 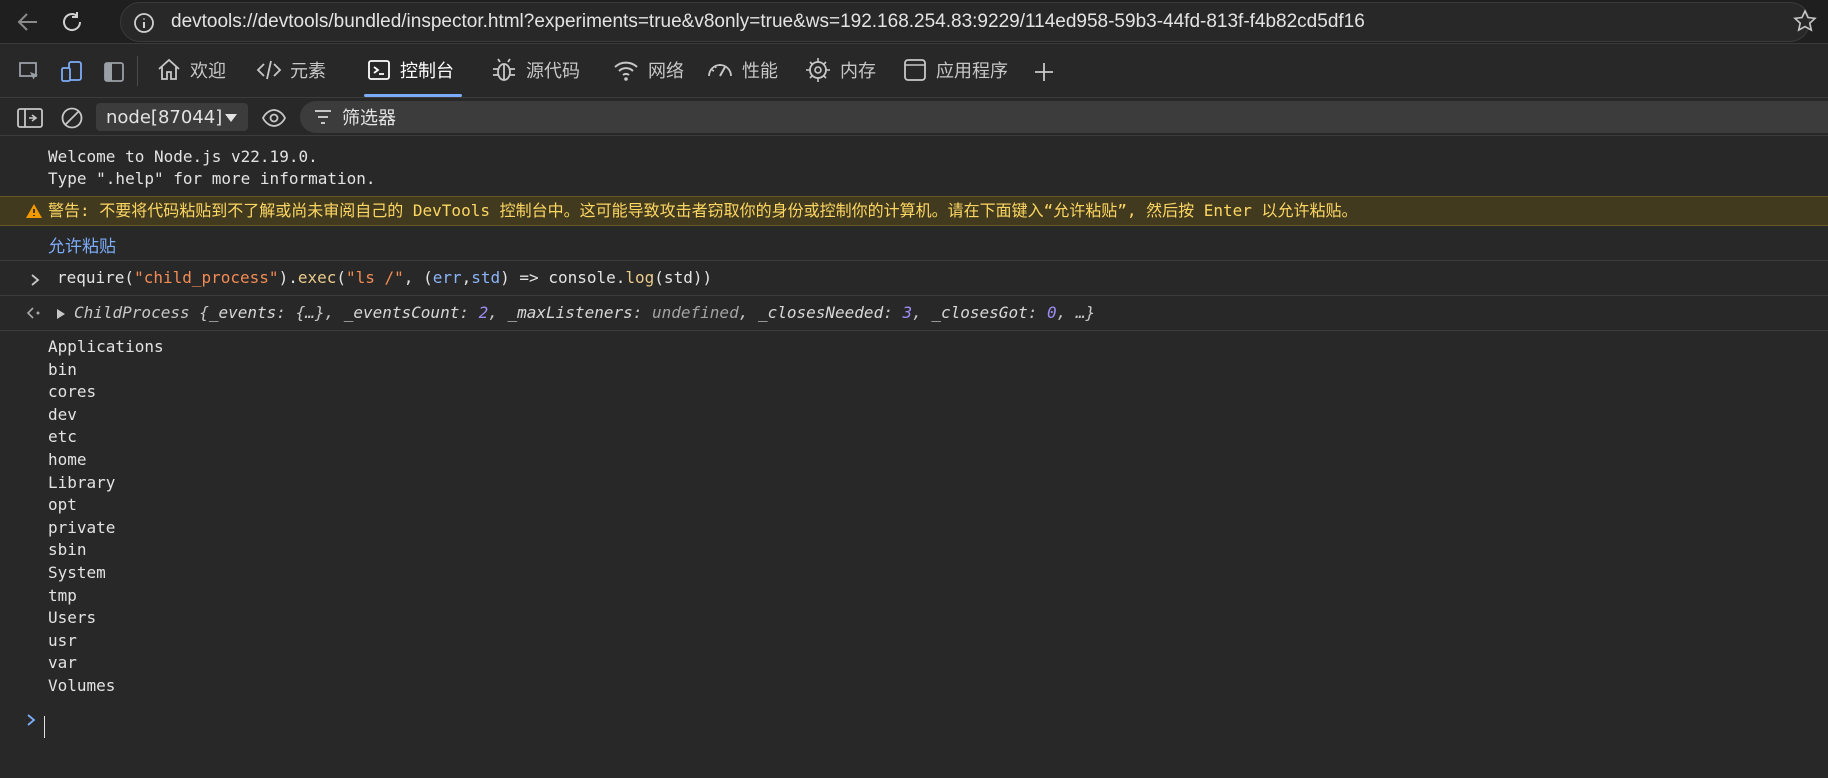 I want to click on tab-separator, so click(x=137, y=71).